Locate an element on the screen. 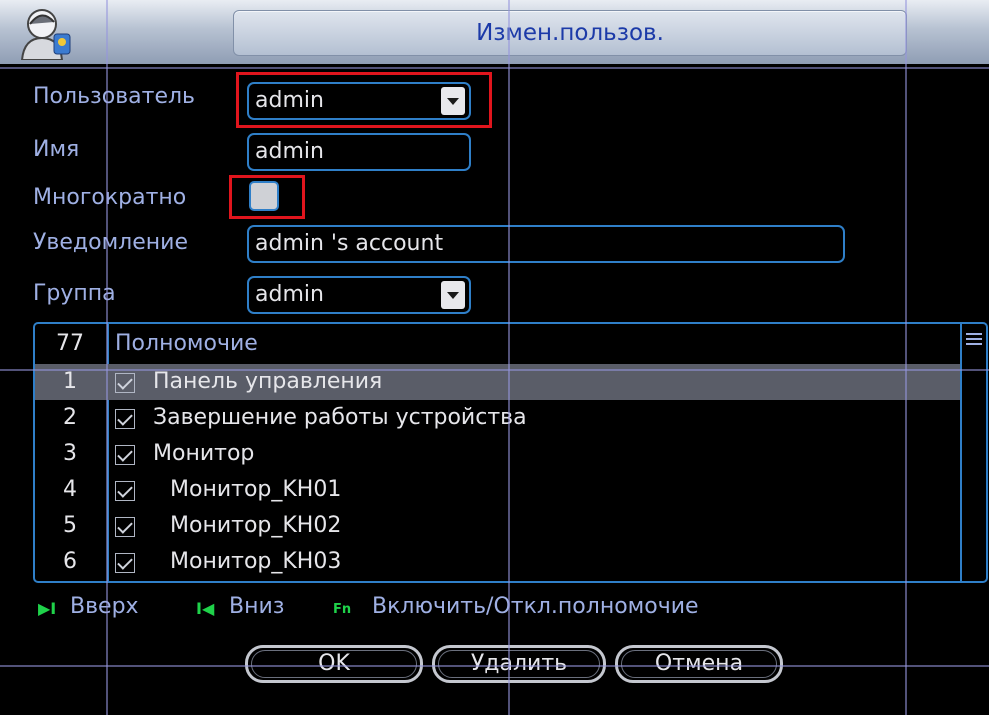 The width and height of the screenshot is (989, 715). table-row: 2 Завершение работы устройства is located at coordinates (497, 418).